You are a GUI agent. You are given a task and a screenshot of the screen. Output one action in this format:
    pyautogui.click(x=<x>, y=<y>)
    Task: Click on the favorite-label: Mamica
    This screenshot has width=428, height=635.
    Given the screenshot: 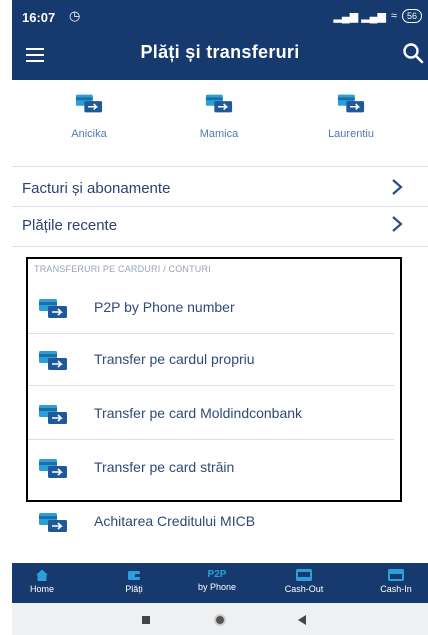 What is the action you would take?
    pyautogui.click(x=219, y=134)
    